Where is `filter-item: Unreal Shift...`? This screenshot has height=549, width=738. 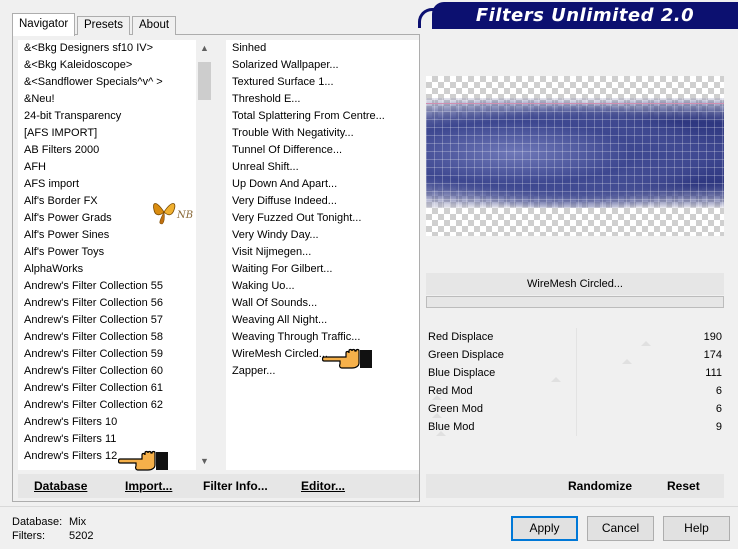 filter-item: Unreal Shift... is located at coordinates (322, 167).